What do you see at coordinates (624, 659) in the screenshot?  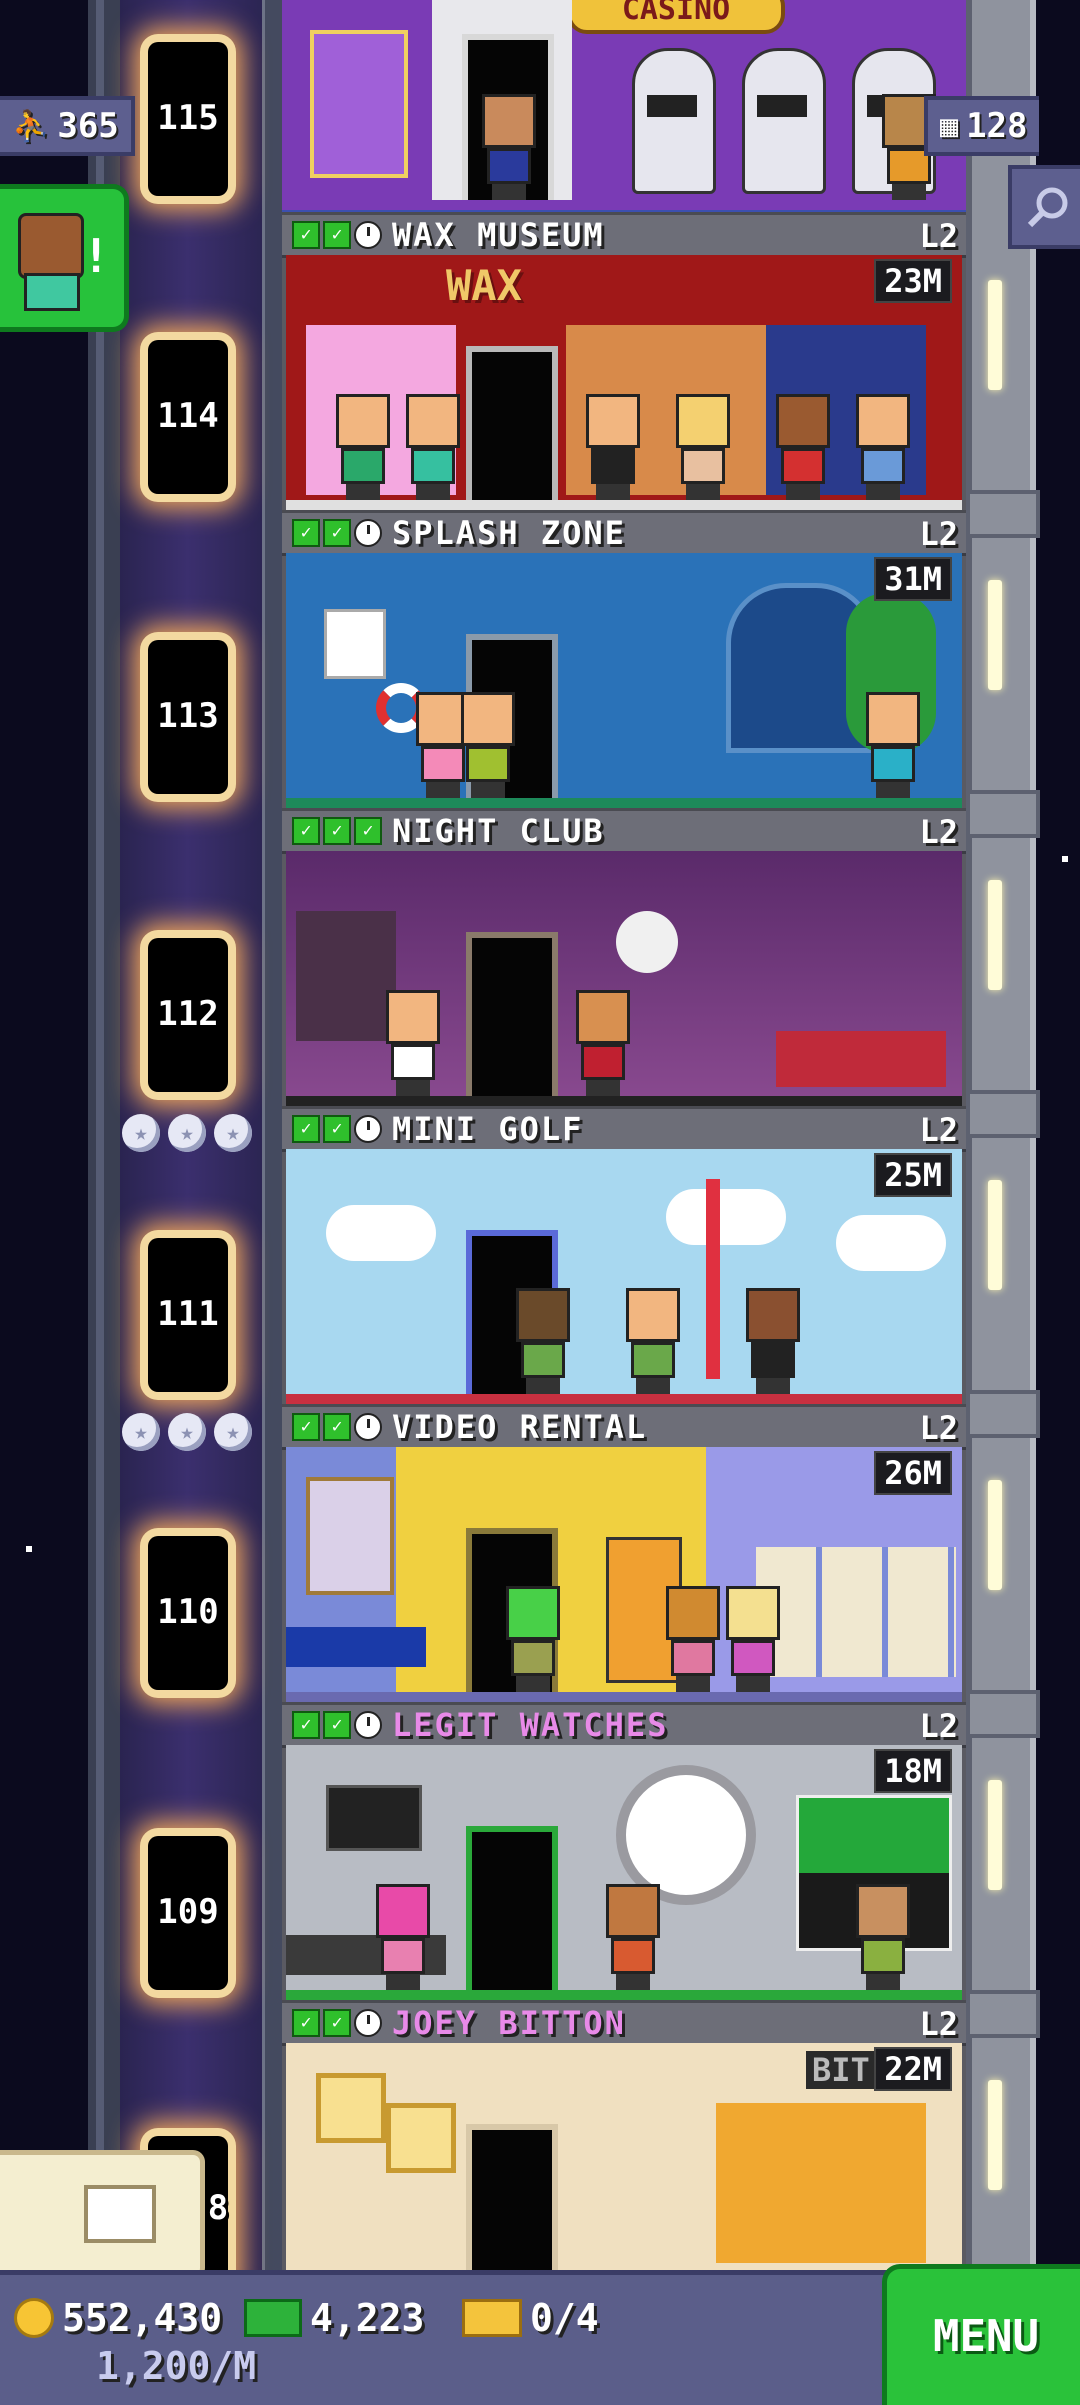 I see `floor-splash-zone: ✓ ✓ SPLASH ZONE L2 31M` at bounding box center [624, 659].